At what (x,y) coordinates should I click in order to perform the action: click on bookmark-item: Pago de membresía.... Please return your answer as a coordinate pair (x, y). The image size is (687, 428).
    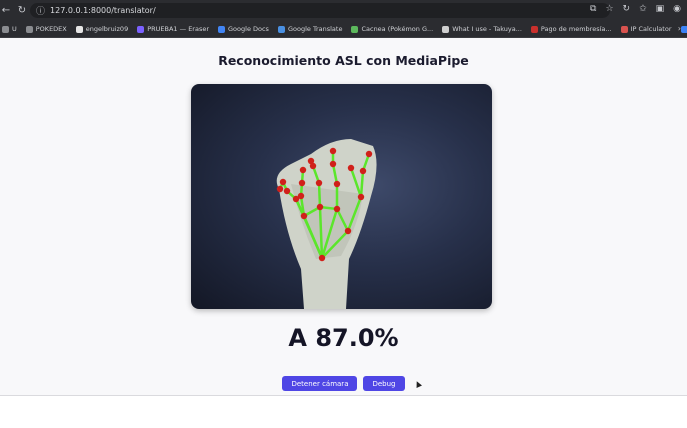
    Looking at the image, I should click on (571, 29).